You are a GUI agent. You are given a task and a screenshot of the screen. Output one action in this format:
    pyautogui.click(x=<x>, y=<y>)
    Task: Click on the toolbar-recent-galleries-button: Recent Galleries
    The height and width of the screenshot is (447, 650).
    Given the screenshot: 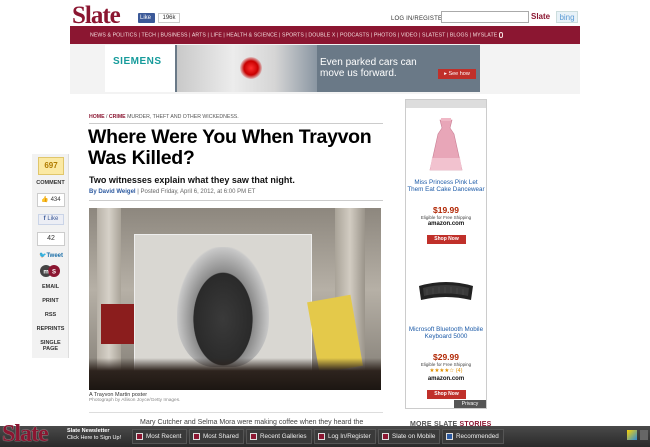 What is the action you would take?
    pyautogui.click(x=279, y=436)
    